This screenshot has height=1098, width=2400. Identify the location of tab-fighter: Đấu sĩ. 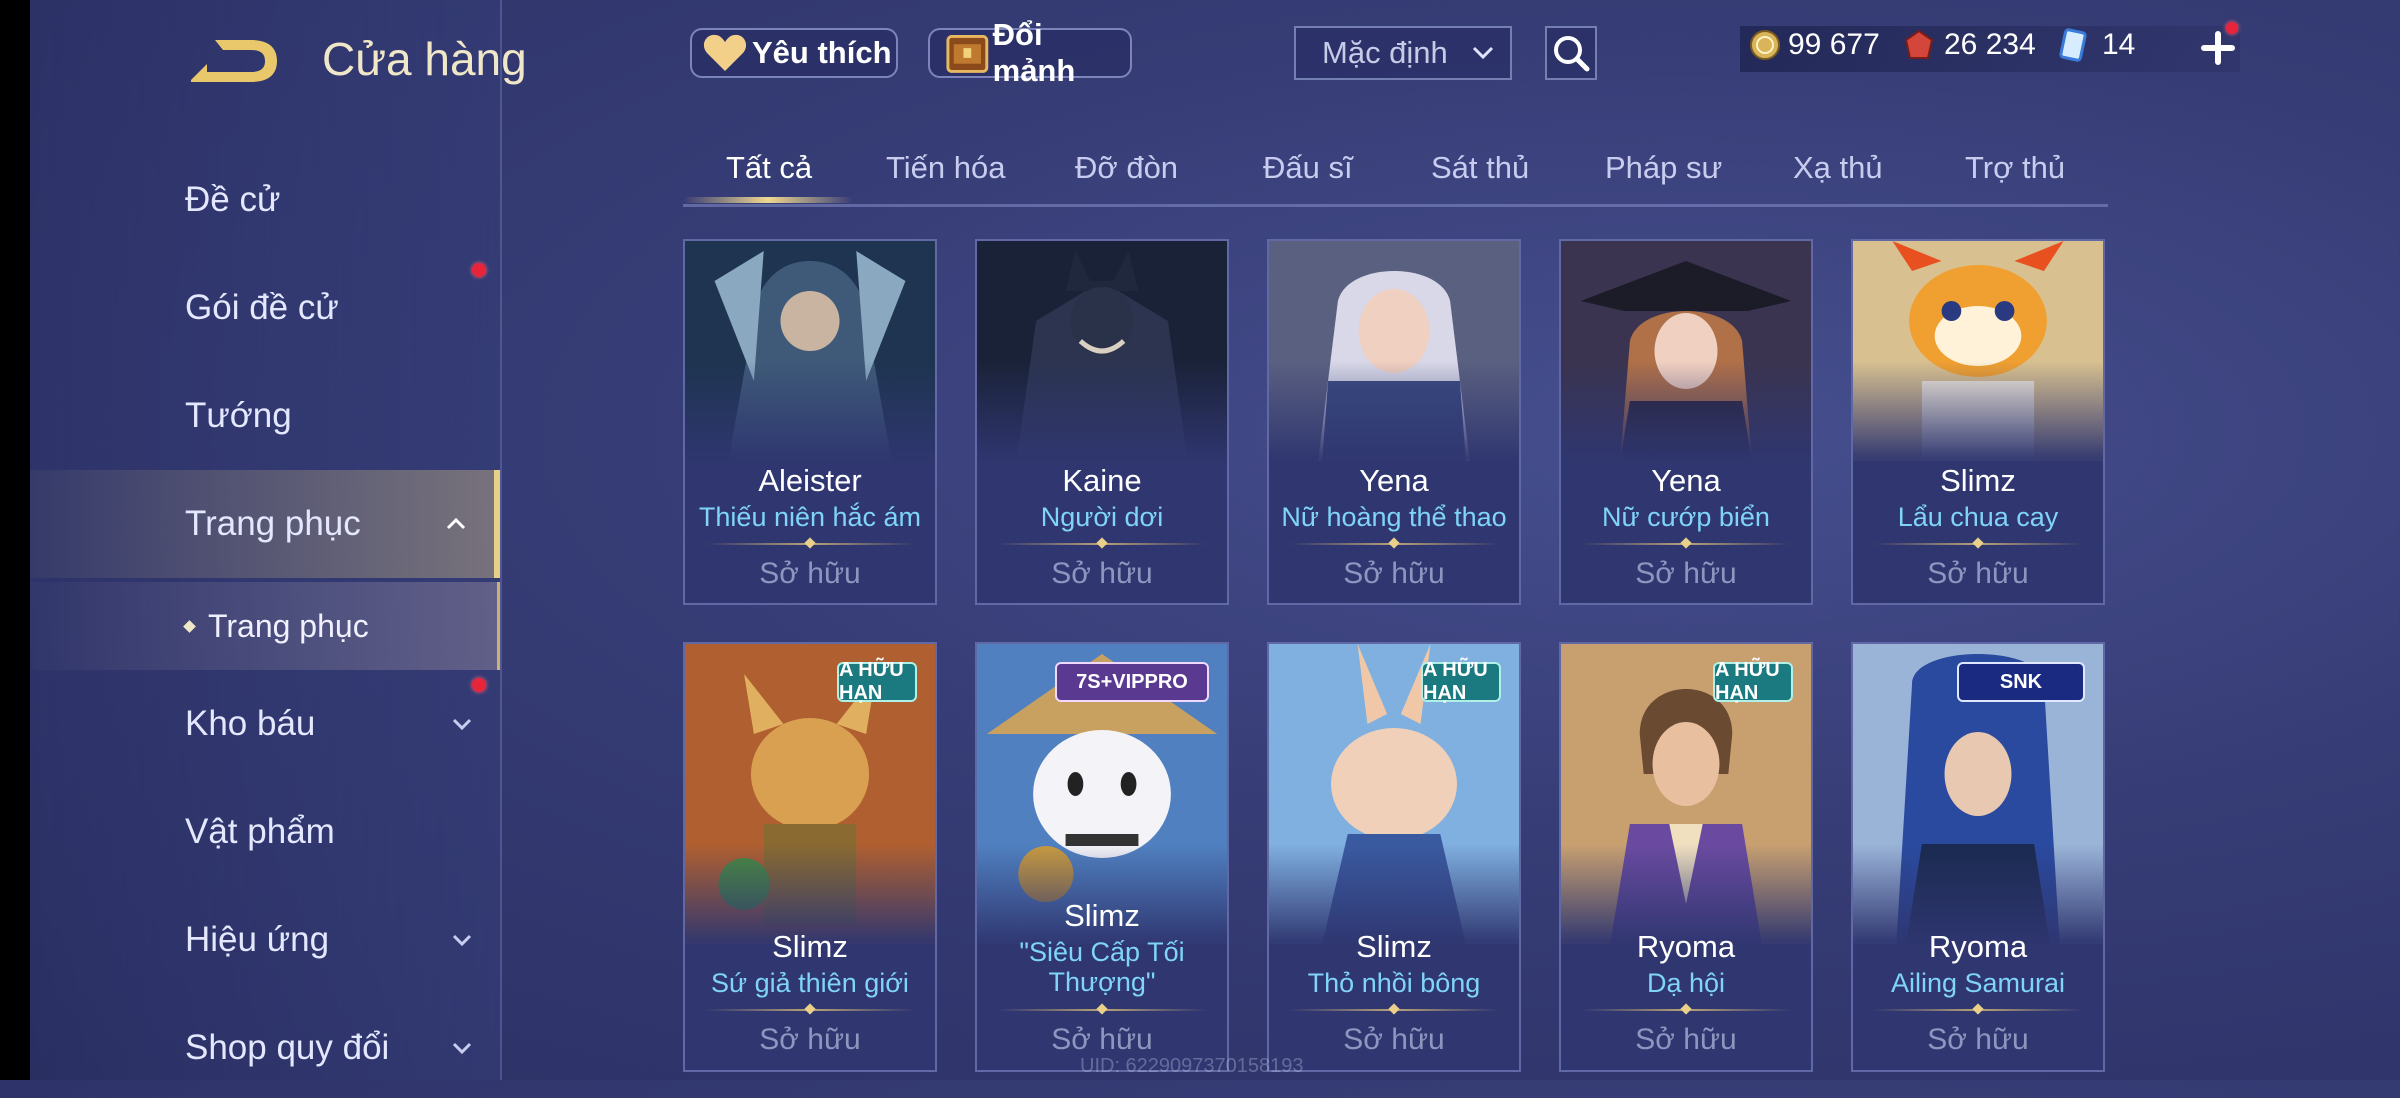
(1308, 168).